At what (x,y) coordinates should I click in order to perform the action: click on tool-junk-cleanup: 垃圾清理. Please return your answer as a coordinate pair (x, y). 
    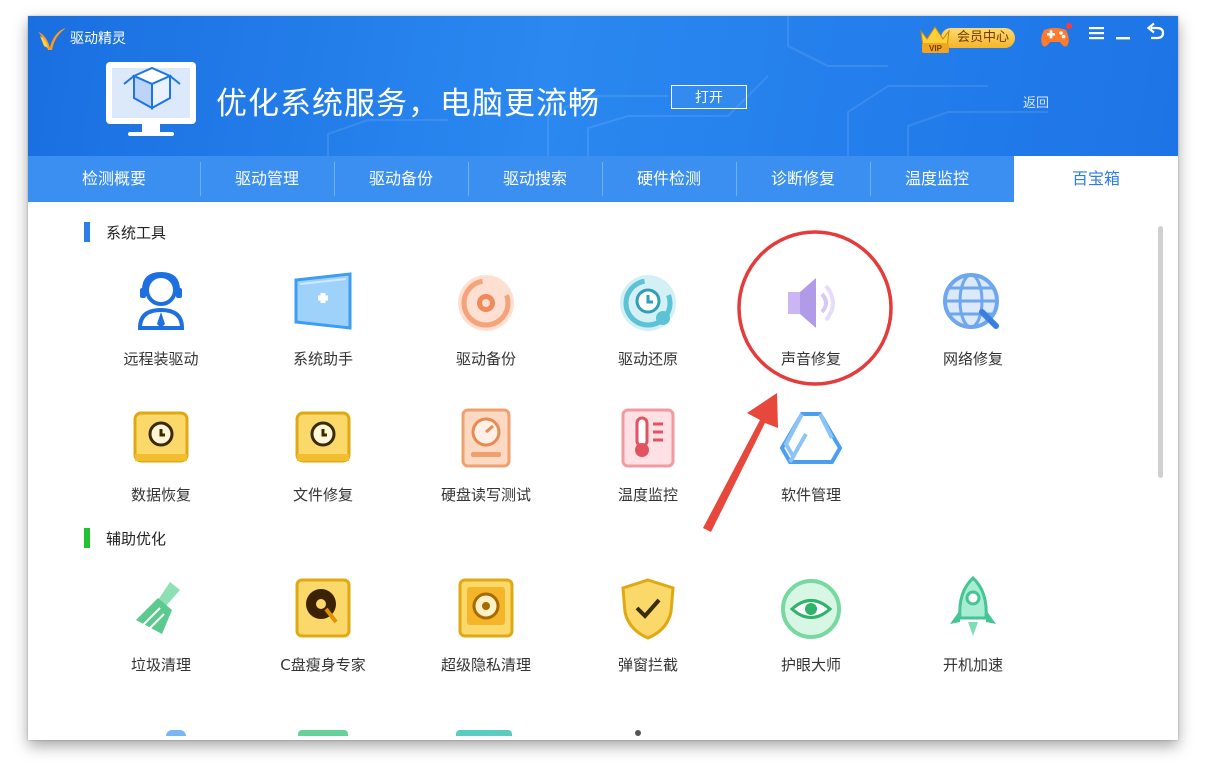
    Looking at the image, I should click on (161, 624).